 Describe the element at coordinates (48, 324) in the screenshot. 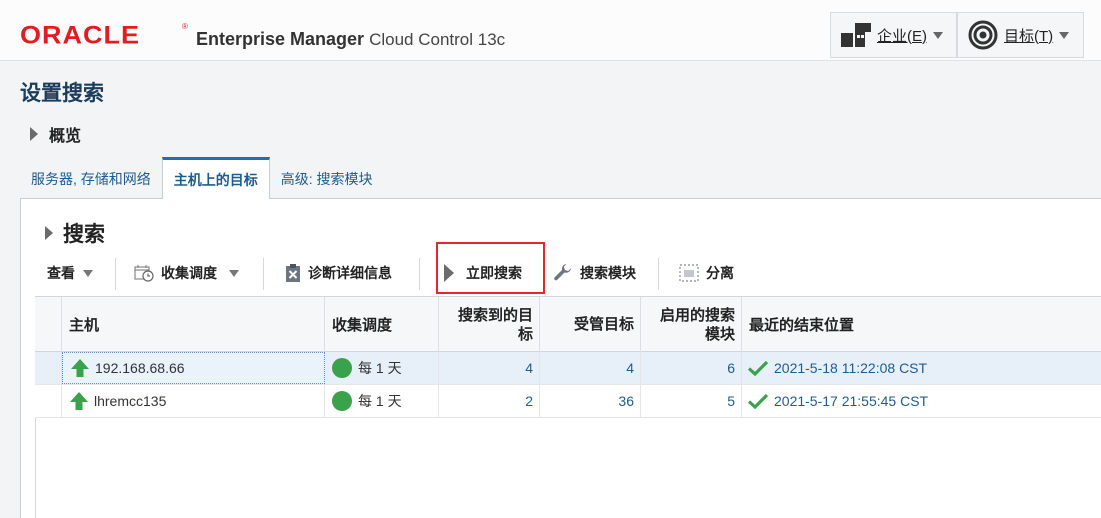

I see `row-selector-header` at that location.